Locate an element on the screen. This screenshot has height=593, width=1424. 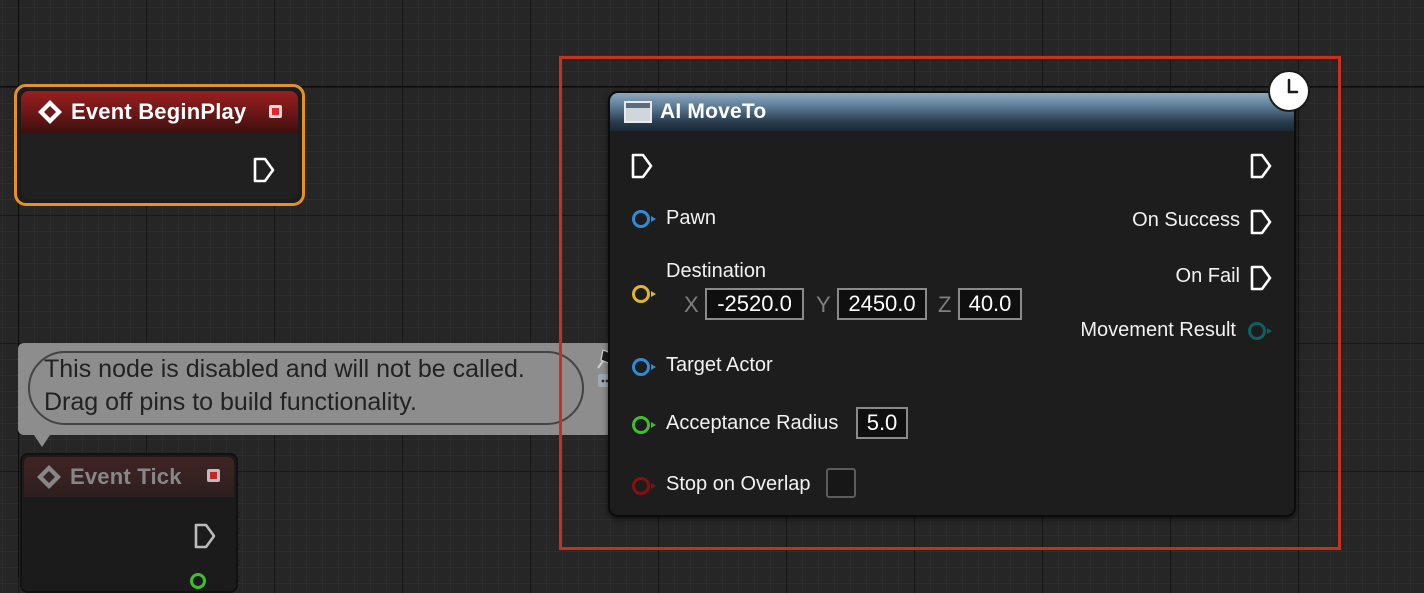
node-title: Event Tick is located at coordinates (126, 476).